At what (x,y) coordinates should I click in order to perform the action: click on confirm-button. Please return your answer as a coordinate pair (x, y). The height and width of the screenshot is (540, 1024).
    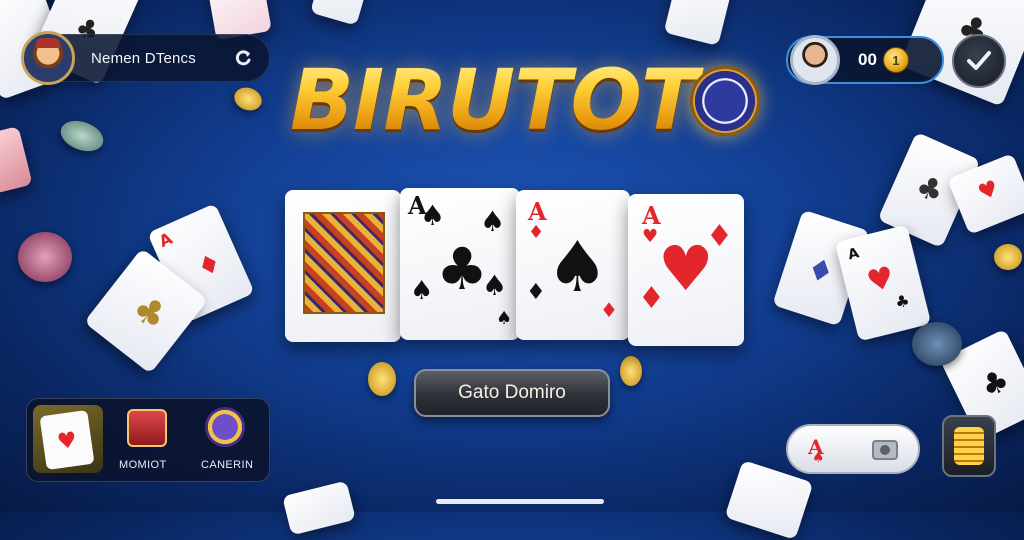
    Looking at the image, I should click on (979, 61).